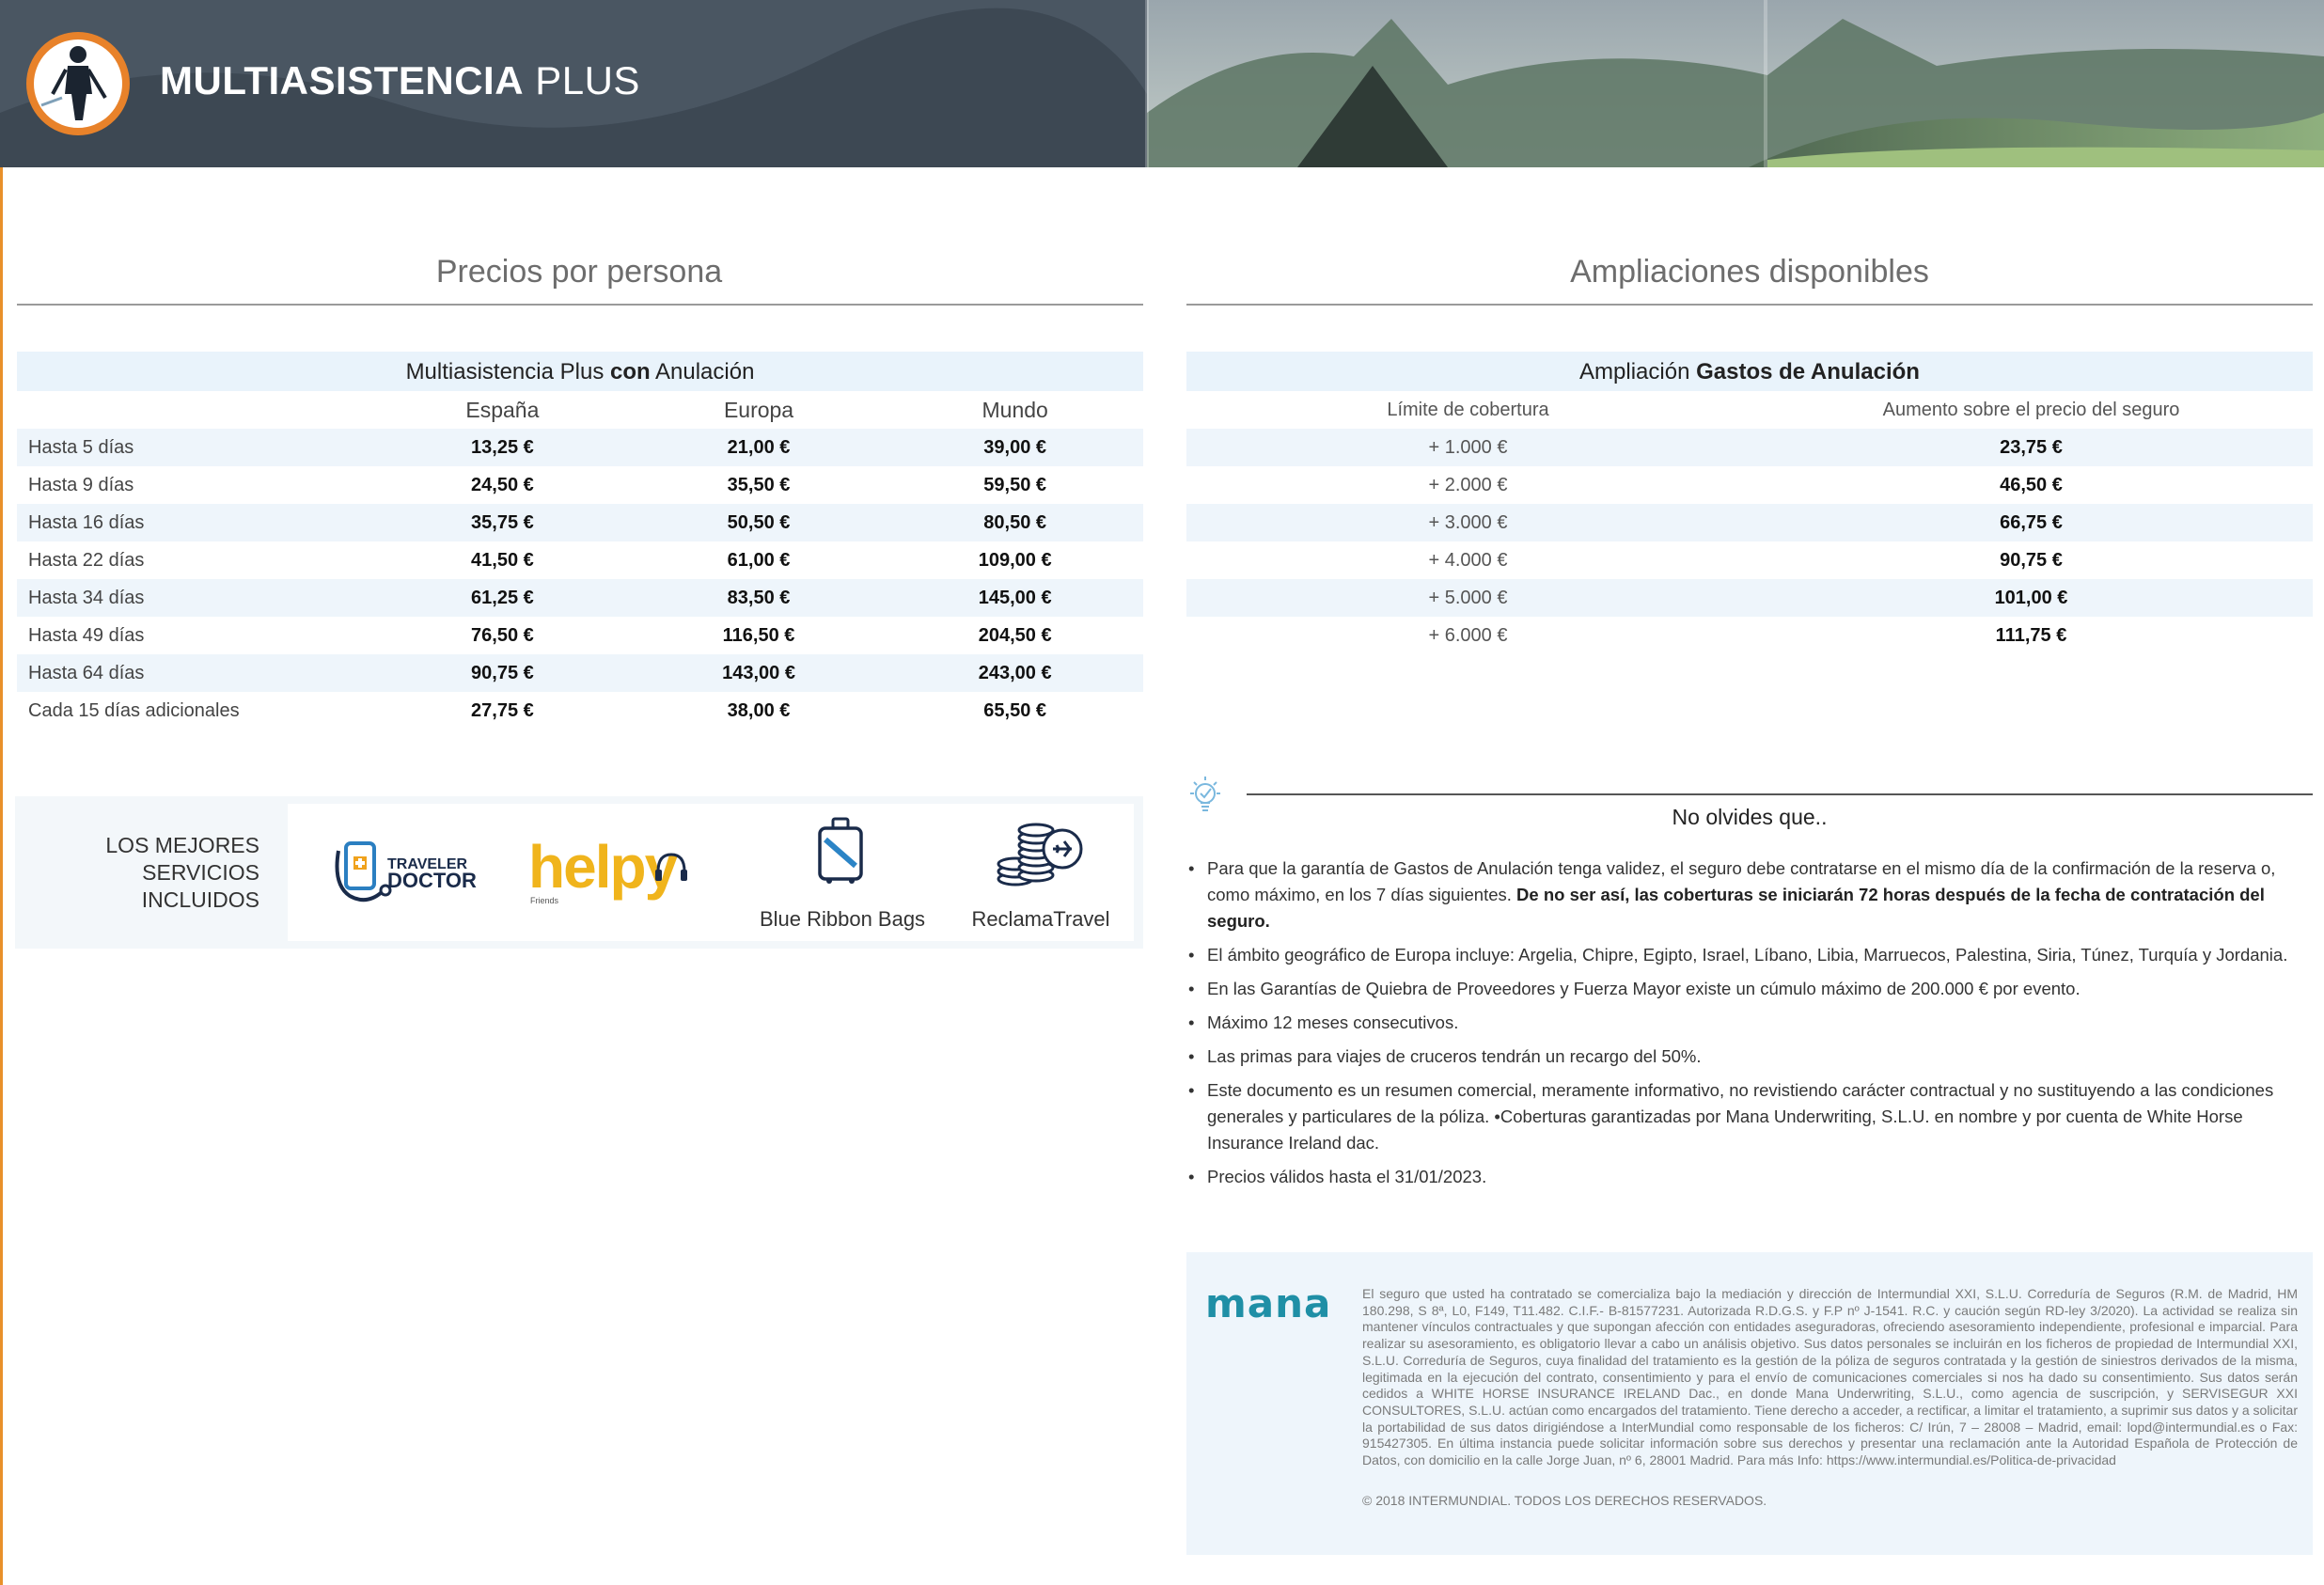 This screenshot has width=2324, height=1585. I want to click on column-header: Límite de cobertura, so click(1468, 410).